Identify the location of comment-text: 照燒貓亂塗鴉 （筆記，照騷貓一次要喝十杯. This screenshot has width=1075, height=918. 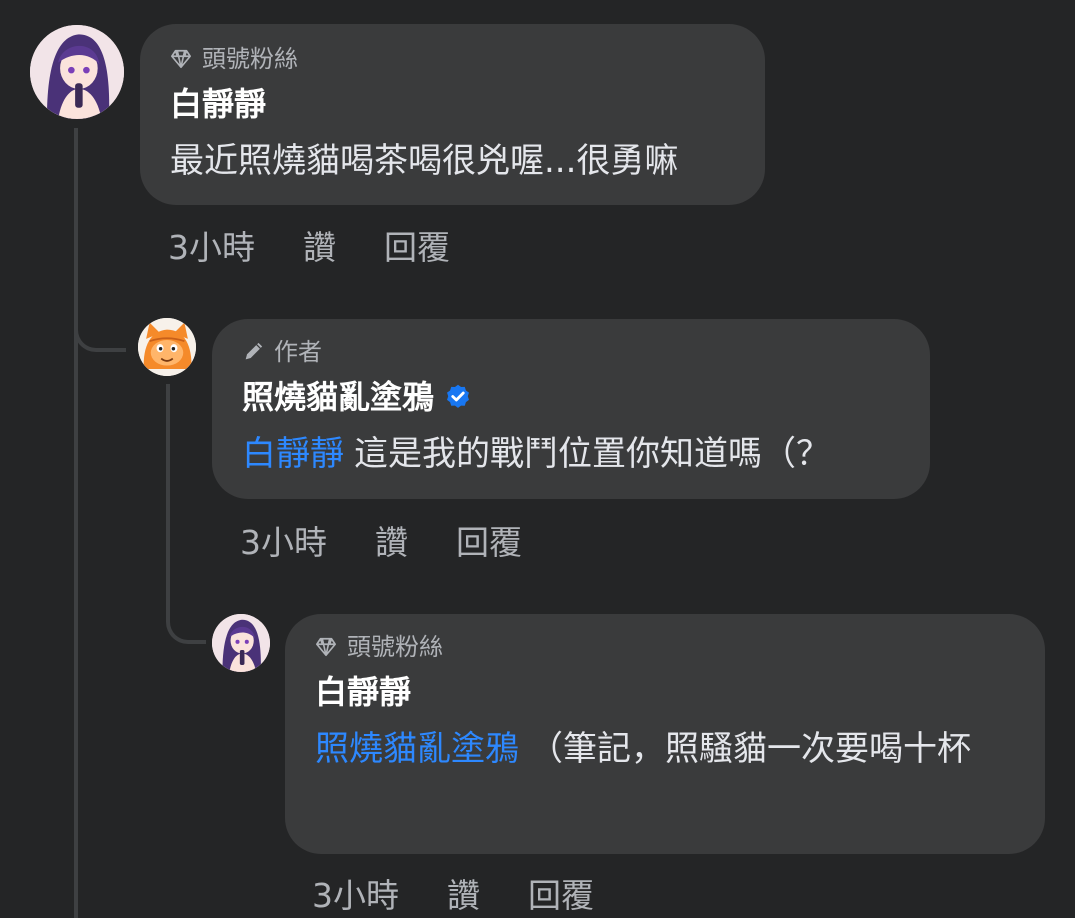
(665, 749).